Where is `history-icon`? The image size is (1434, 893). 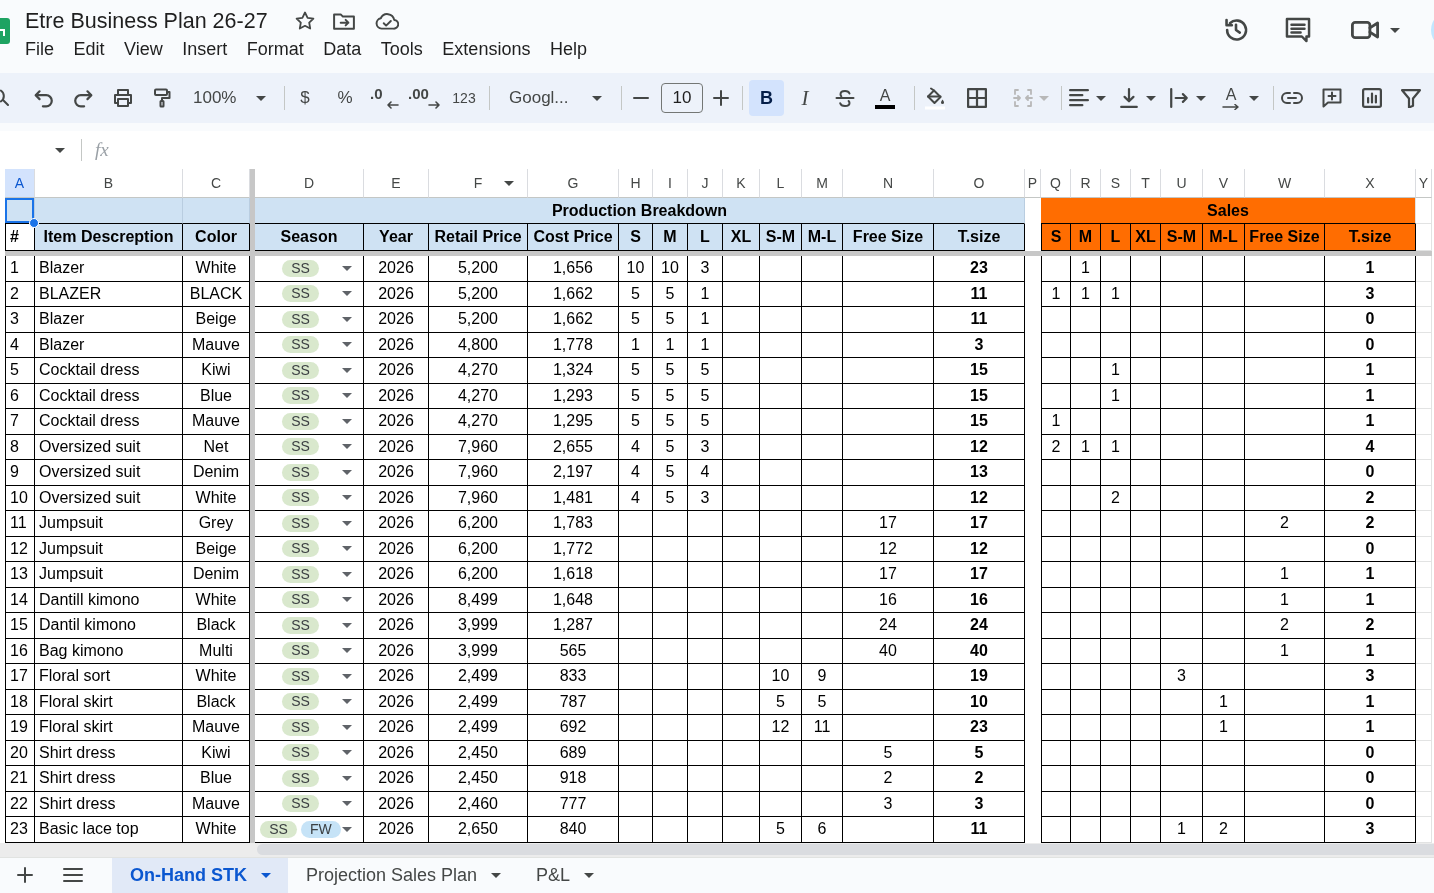
history-icon is located at coordinates (1236, 30).